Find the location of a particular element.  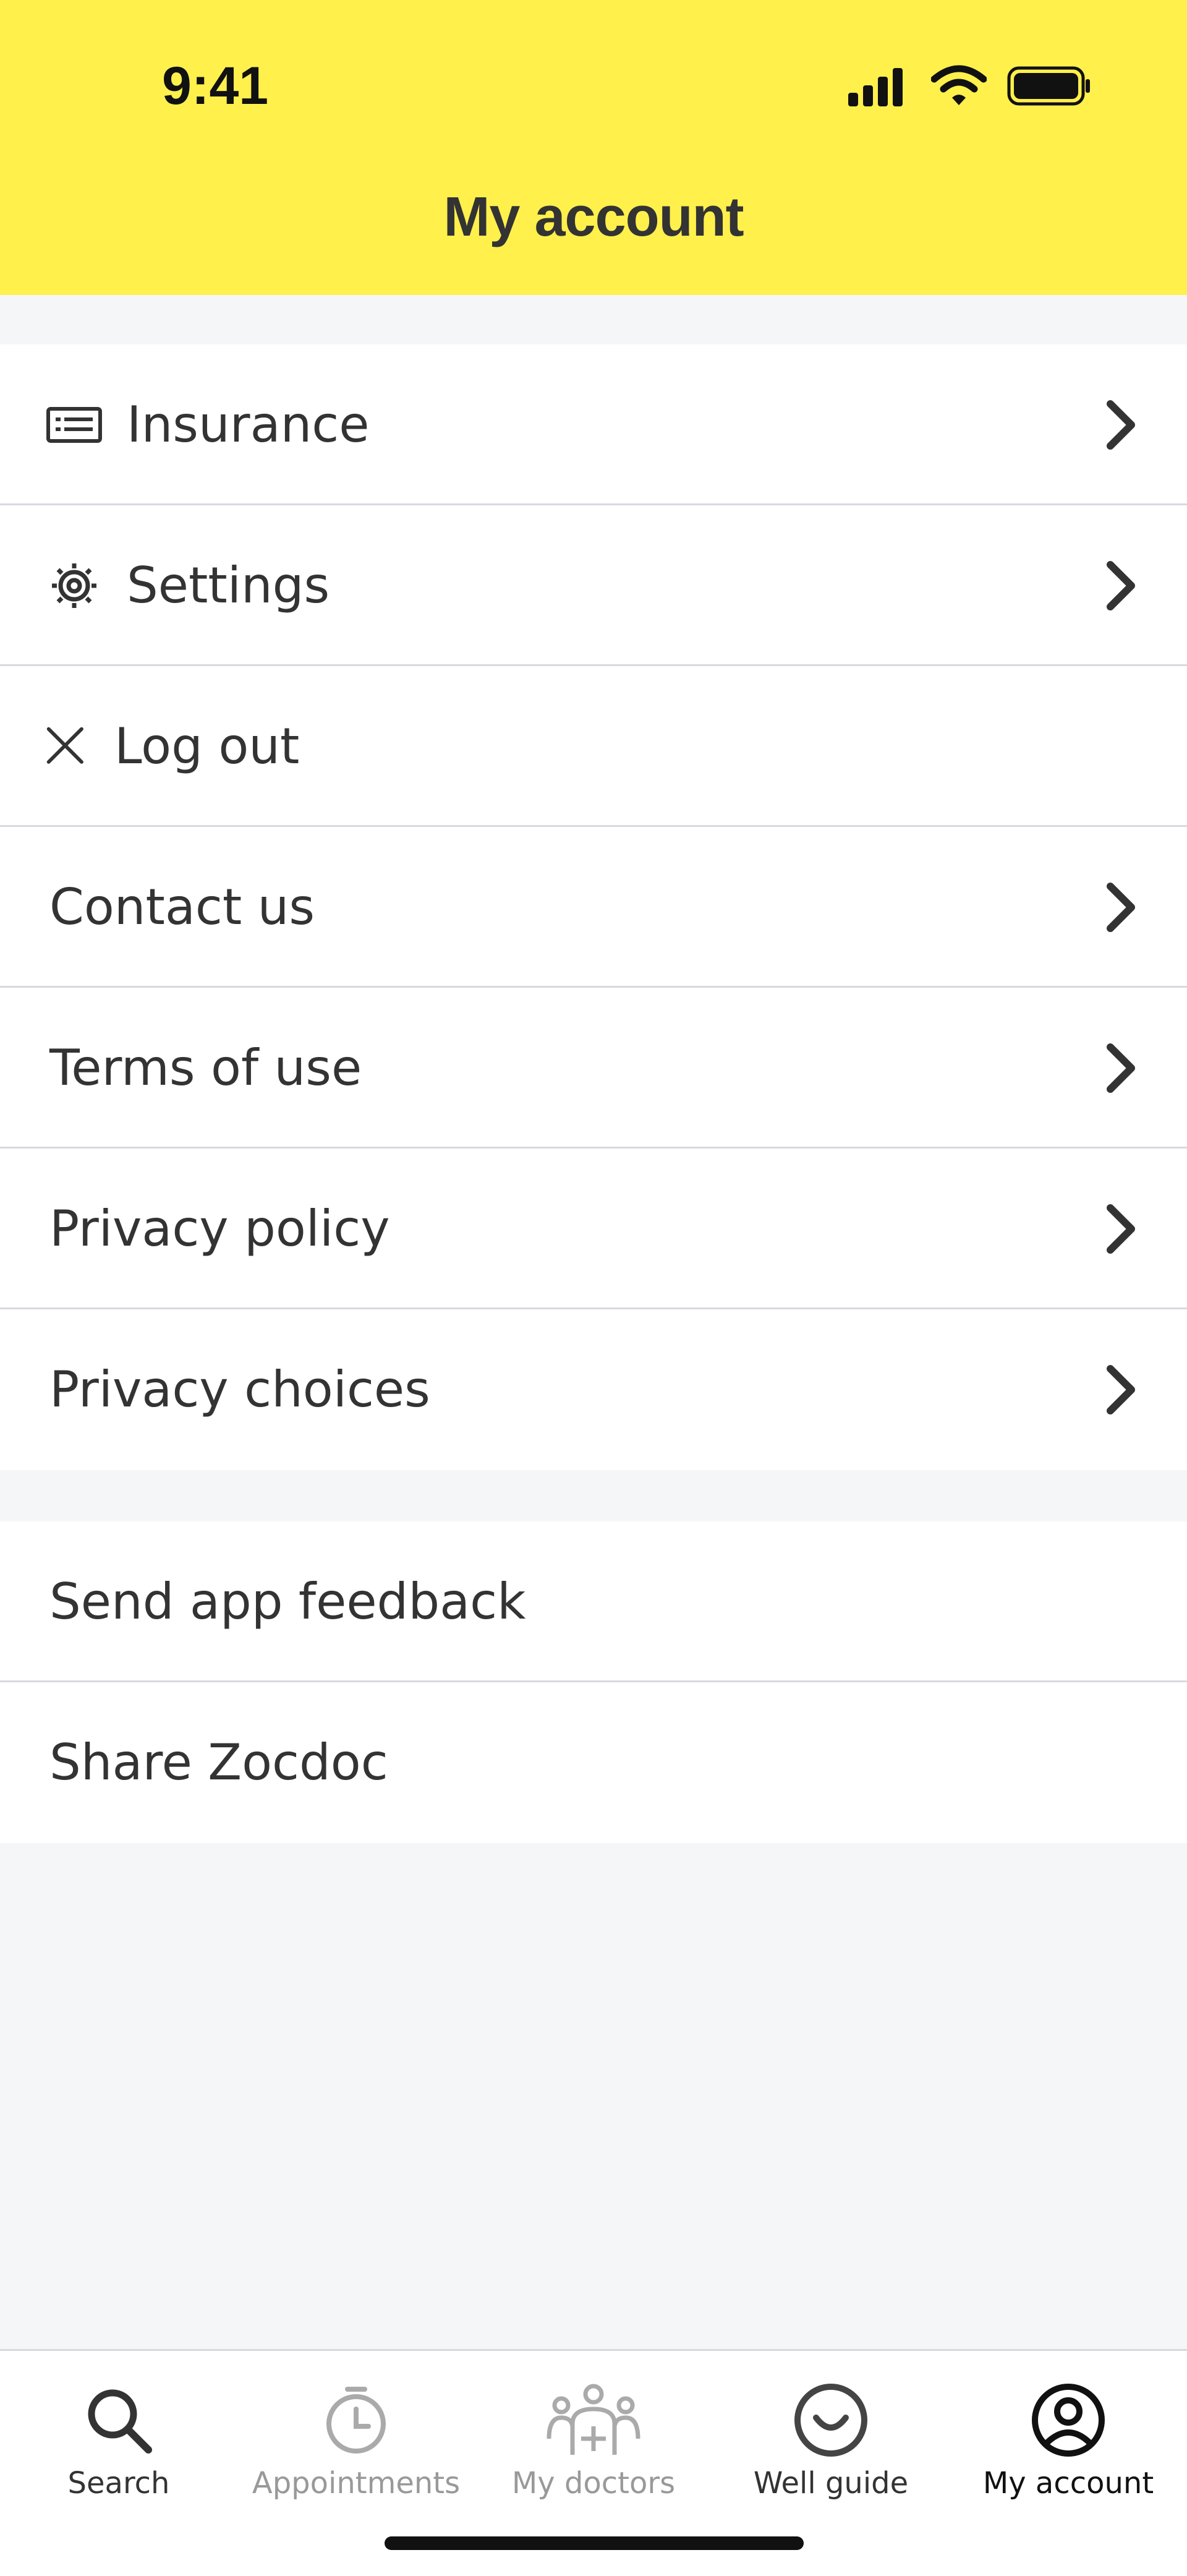

doctors-icon is located at coordinates (593, 2419).